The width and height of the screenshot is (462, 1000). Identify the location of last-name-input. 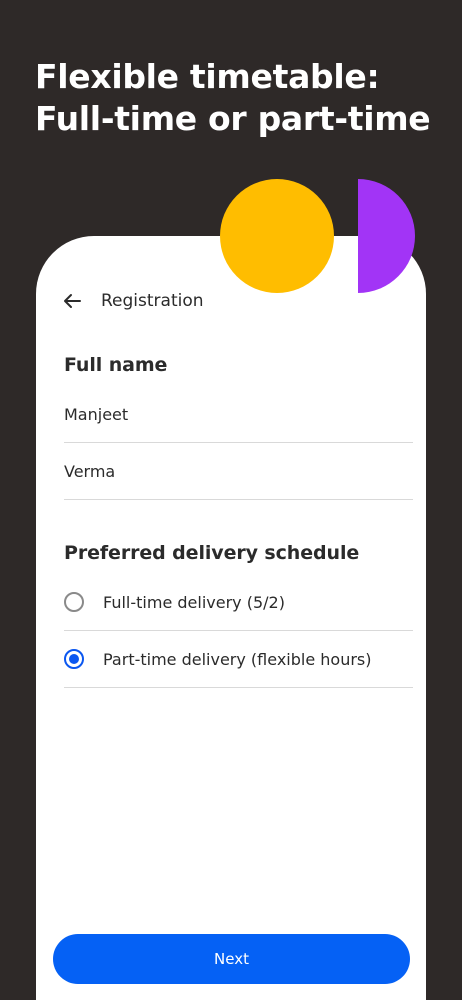
(238, 471).